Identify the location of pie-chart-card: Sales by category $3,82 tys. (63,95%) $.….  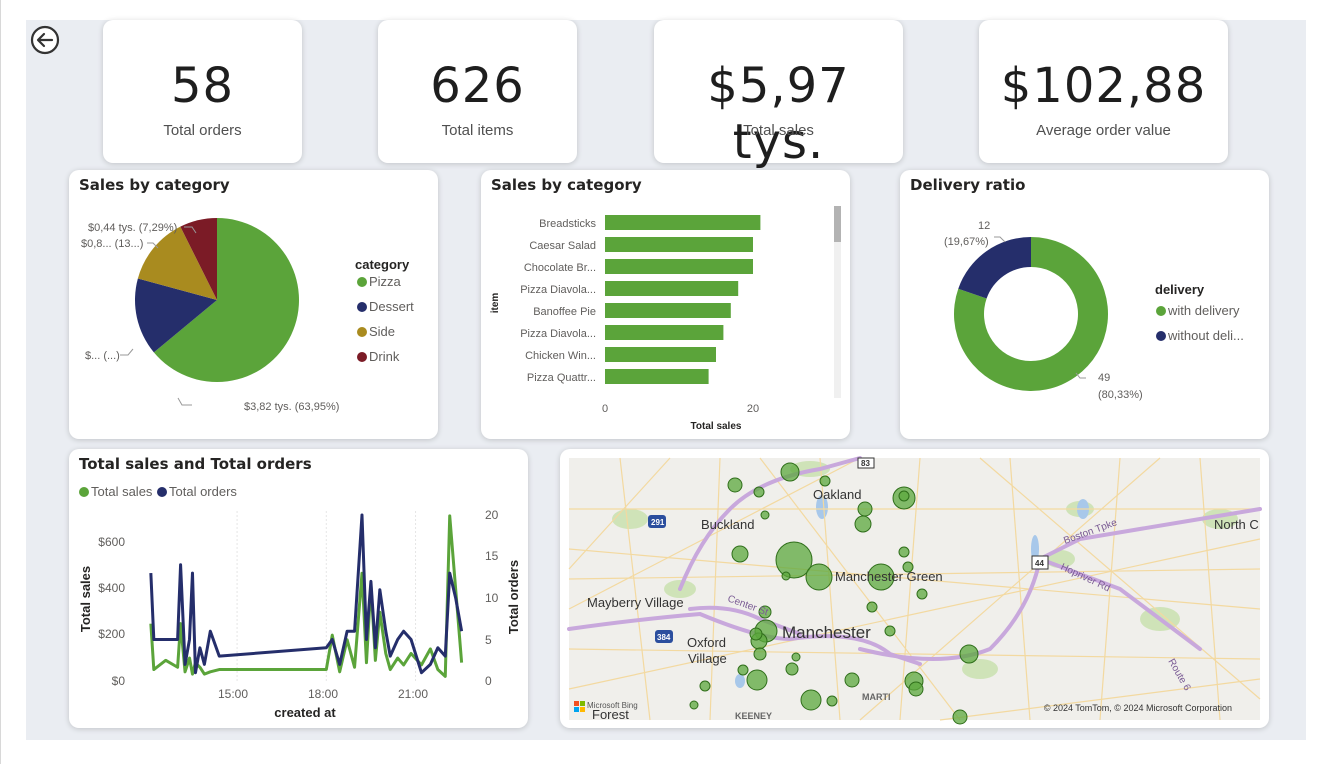
(253, 304).